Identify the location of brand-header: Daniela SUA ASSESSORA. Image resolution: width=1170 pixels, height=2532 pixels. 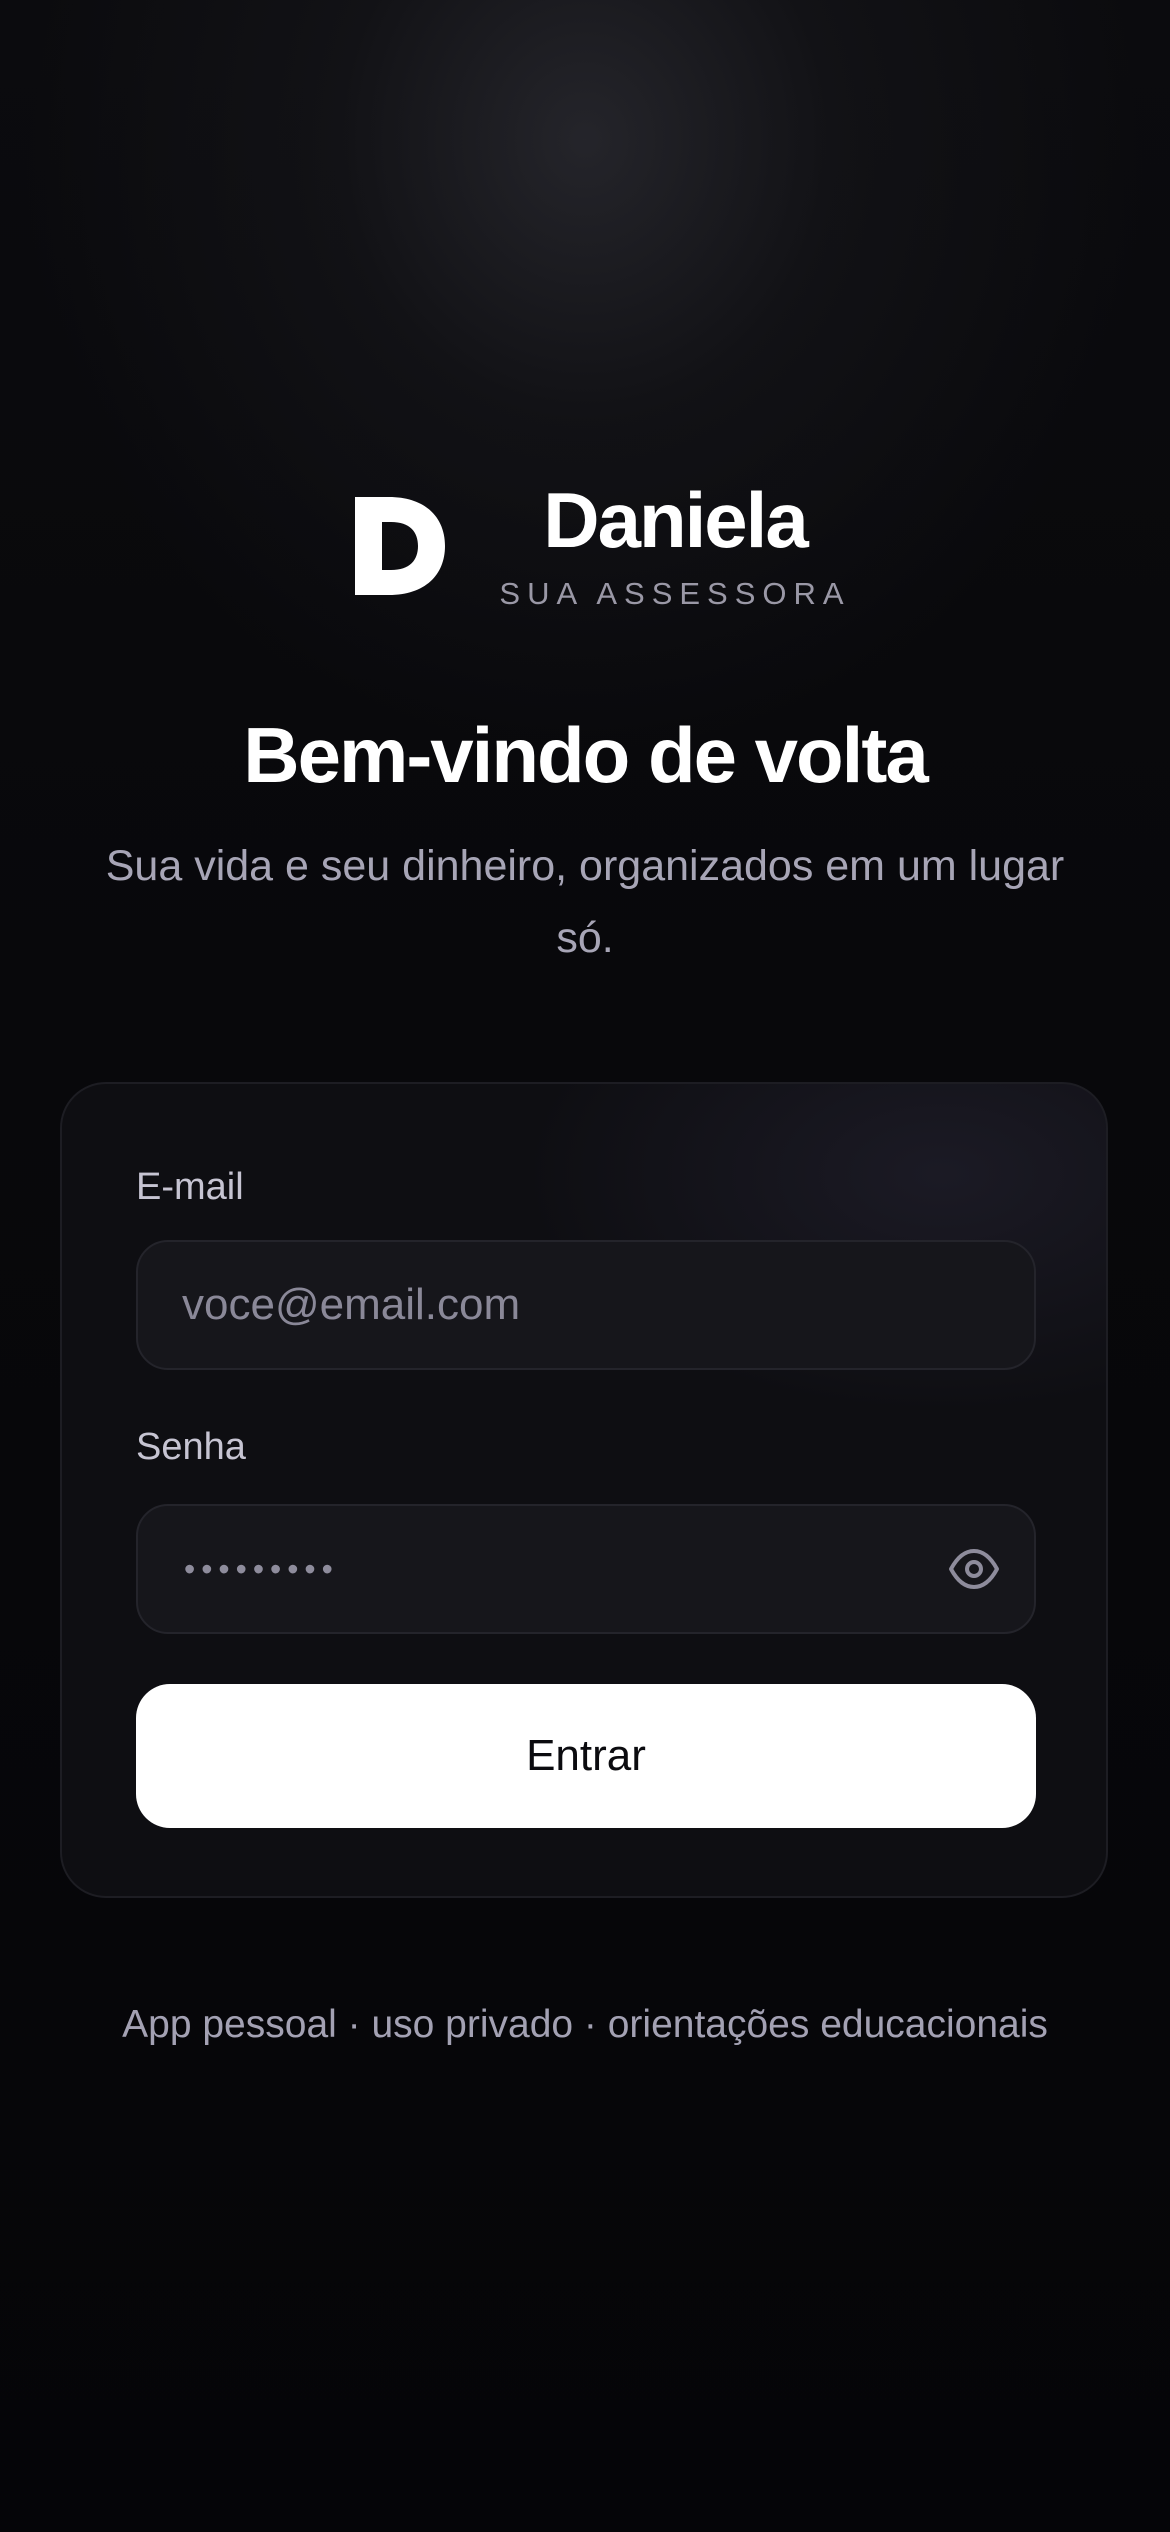
(599, 545).